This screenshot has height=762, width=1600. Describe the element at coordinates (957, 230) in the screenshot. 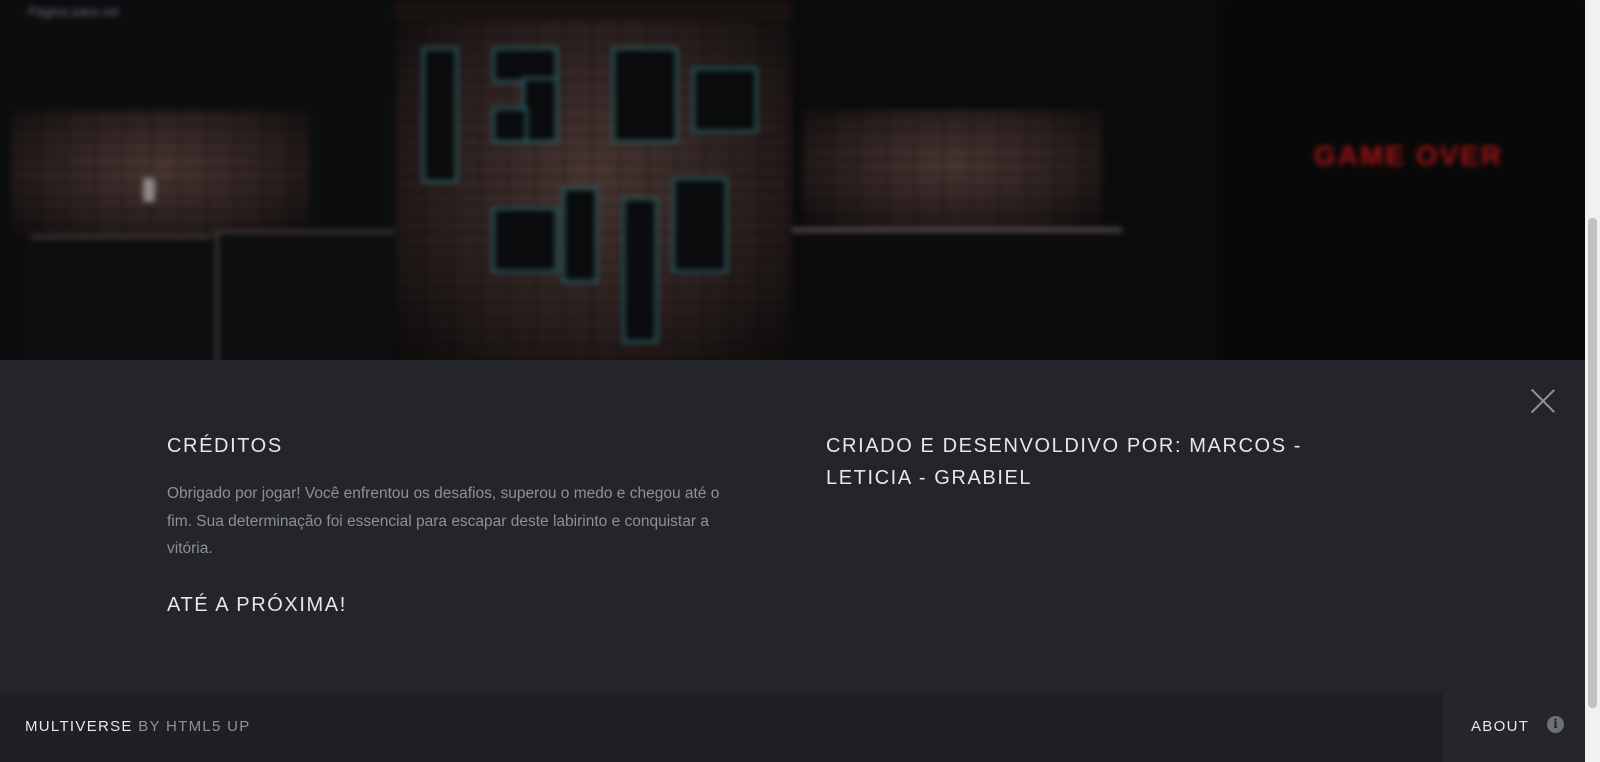

I see `ledge` at that location.